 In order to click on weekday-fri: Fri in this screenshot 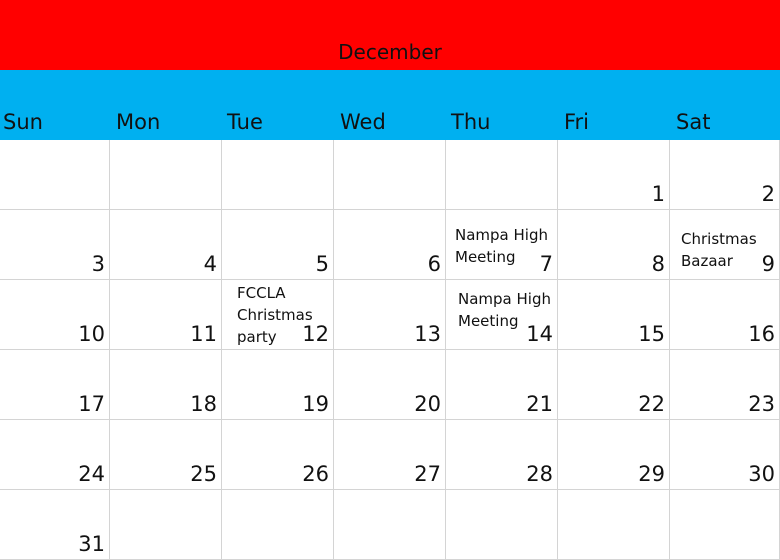, I will do `click(577, 122)`.